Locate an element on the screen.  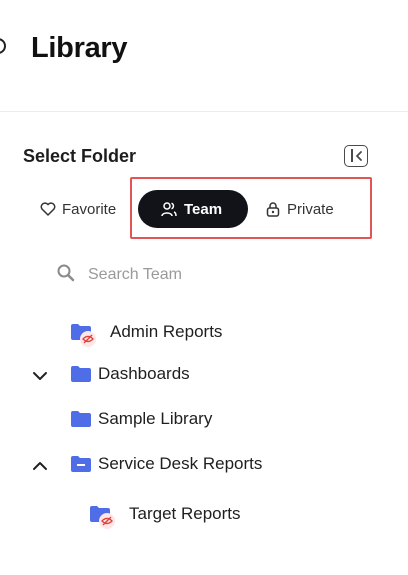
tab-favorite: Favorite is located at coordinates (78, 209).